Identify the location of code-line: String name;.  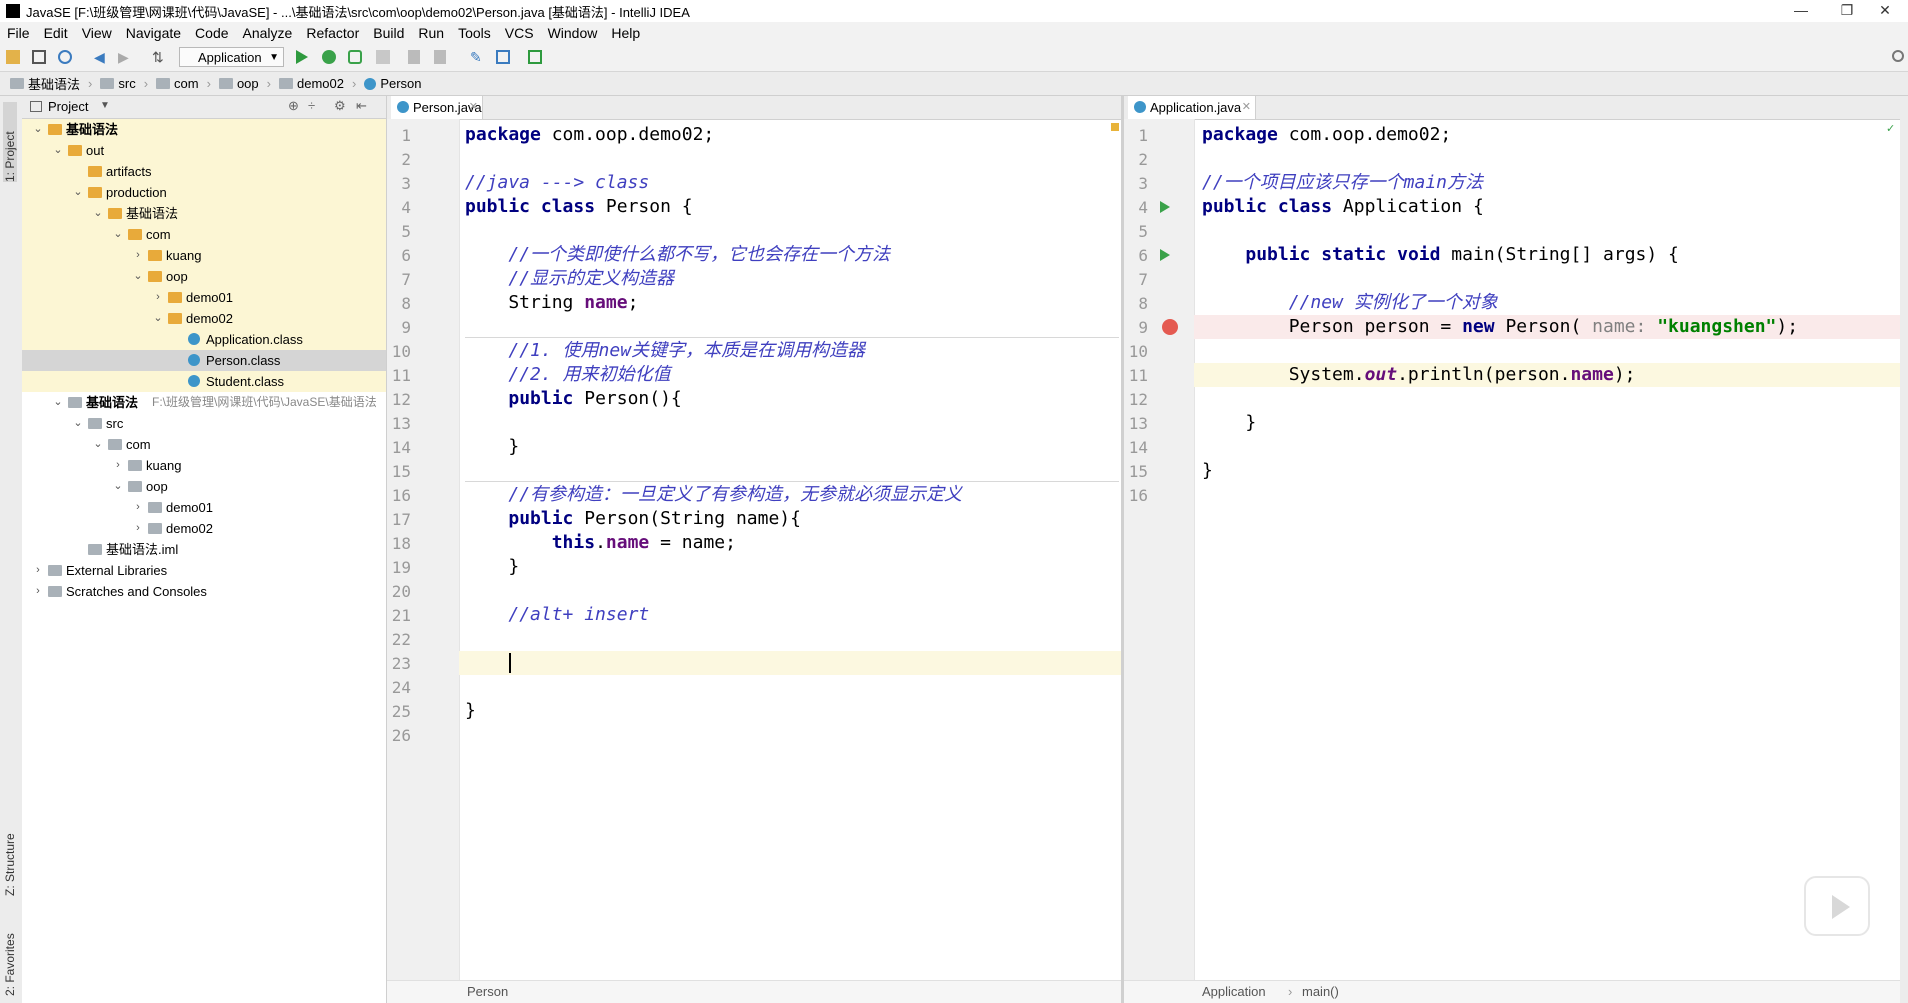
(551, 303).